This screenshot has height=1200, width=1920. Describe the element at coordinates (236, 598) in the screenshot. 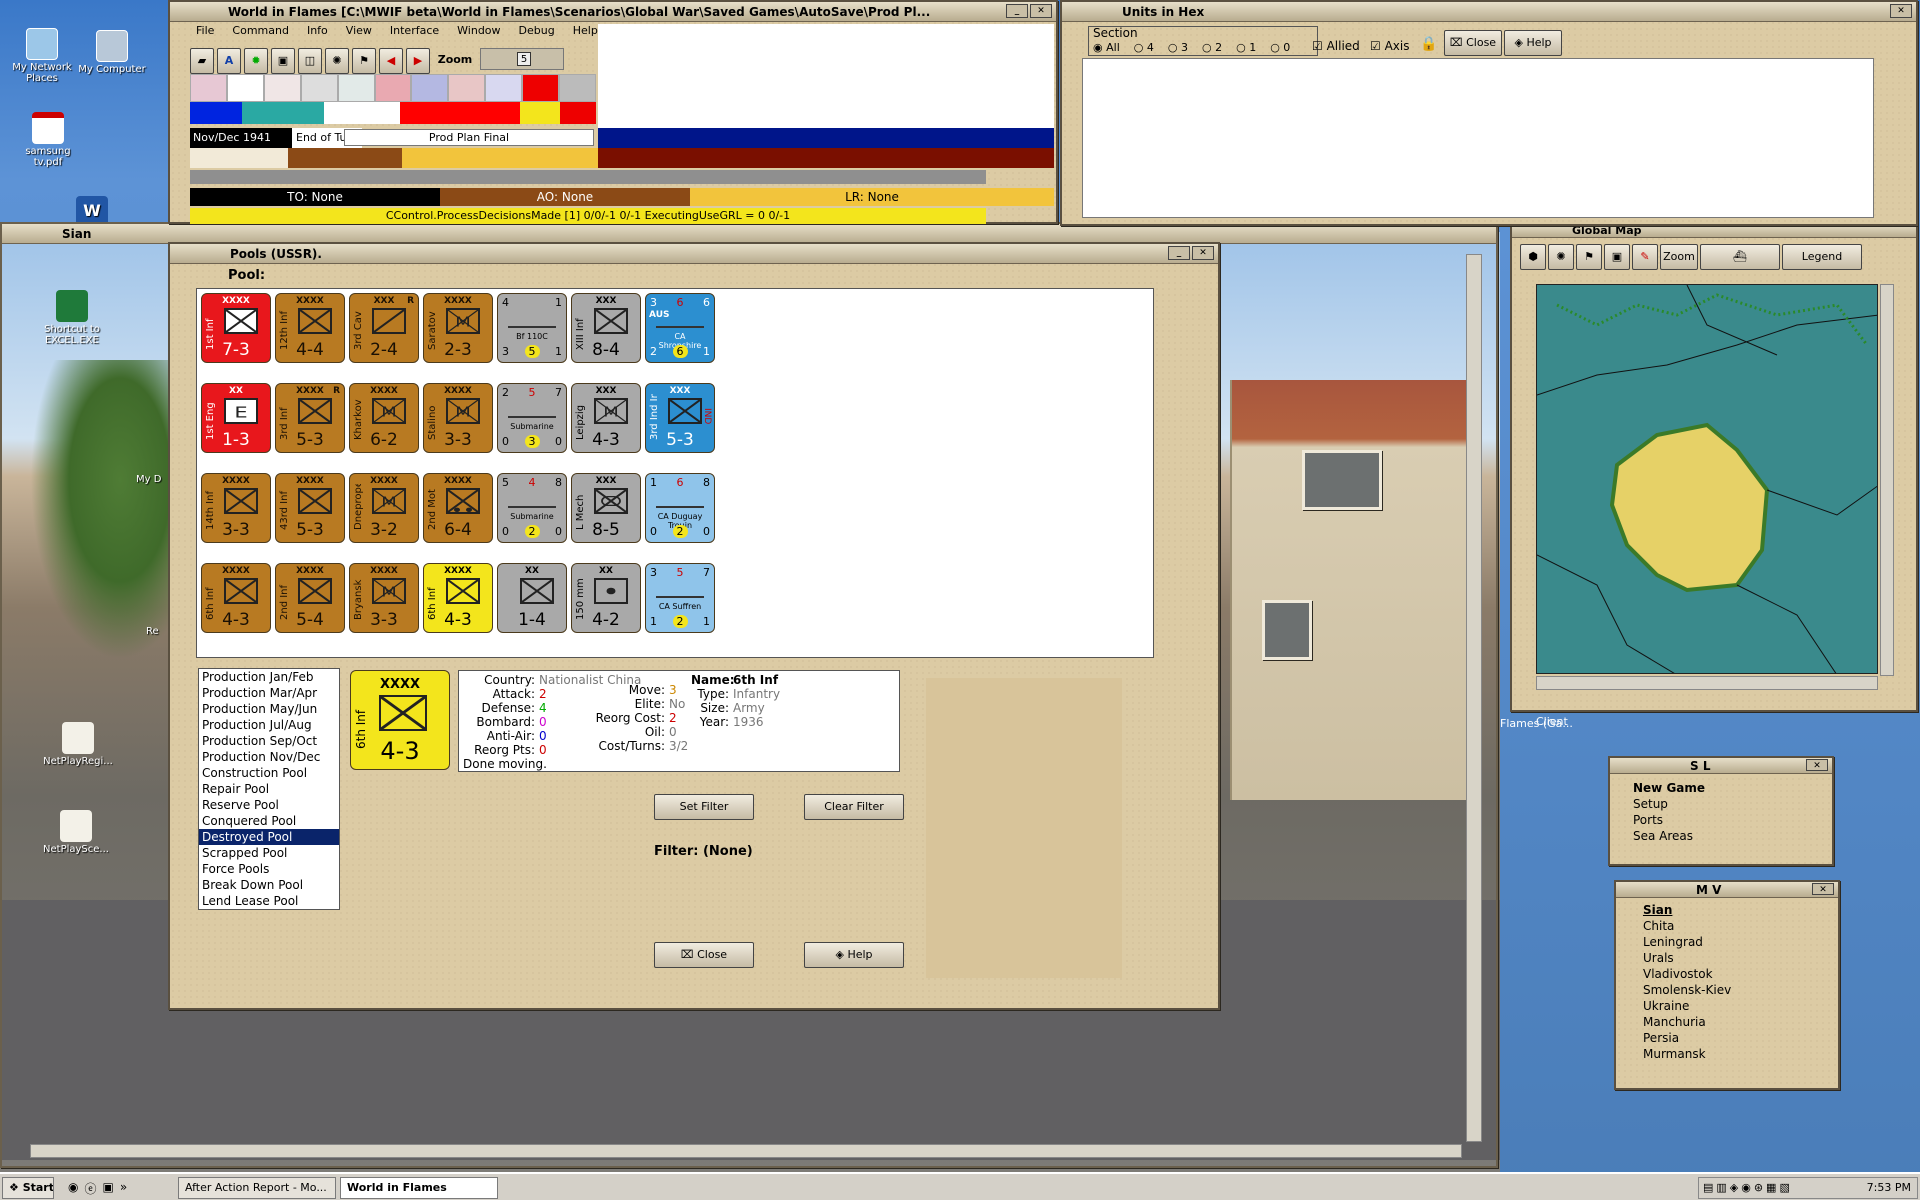

I see `unit-counter: XXXX 6th Inf 4-3` at that location.